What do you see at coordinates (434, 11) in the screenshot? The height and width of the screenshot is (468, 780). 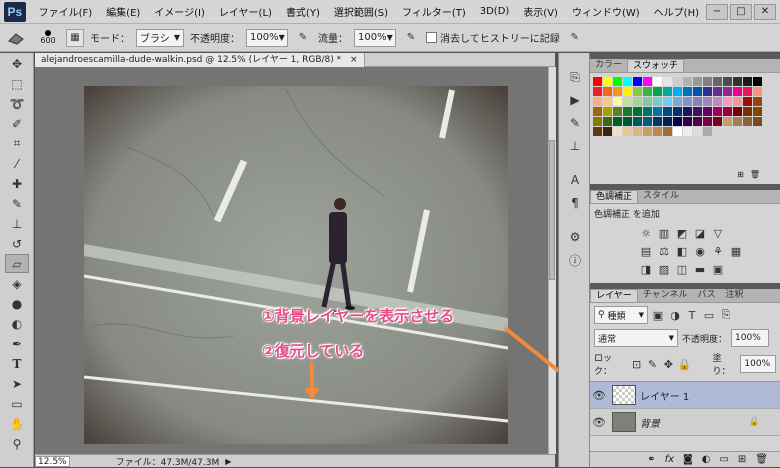 I see `menu-filter: フィルター(T)` at bounding box center [434, 11].